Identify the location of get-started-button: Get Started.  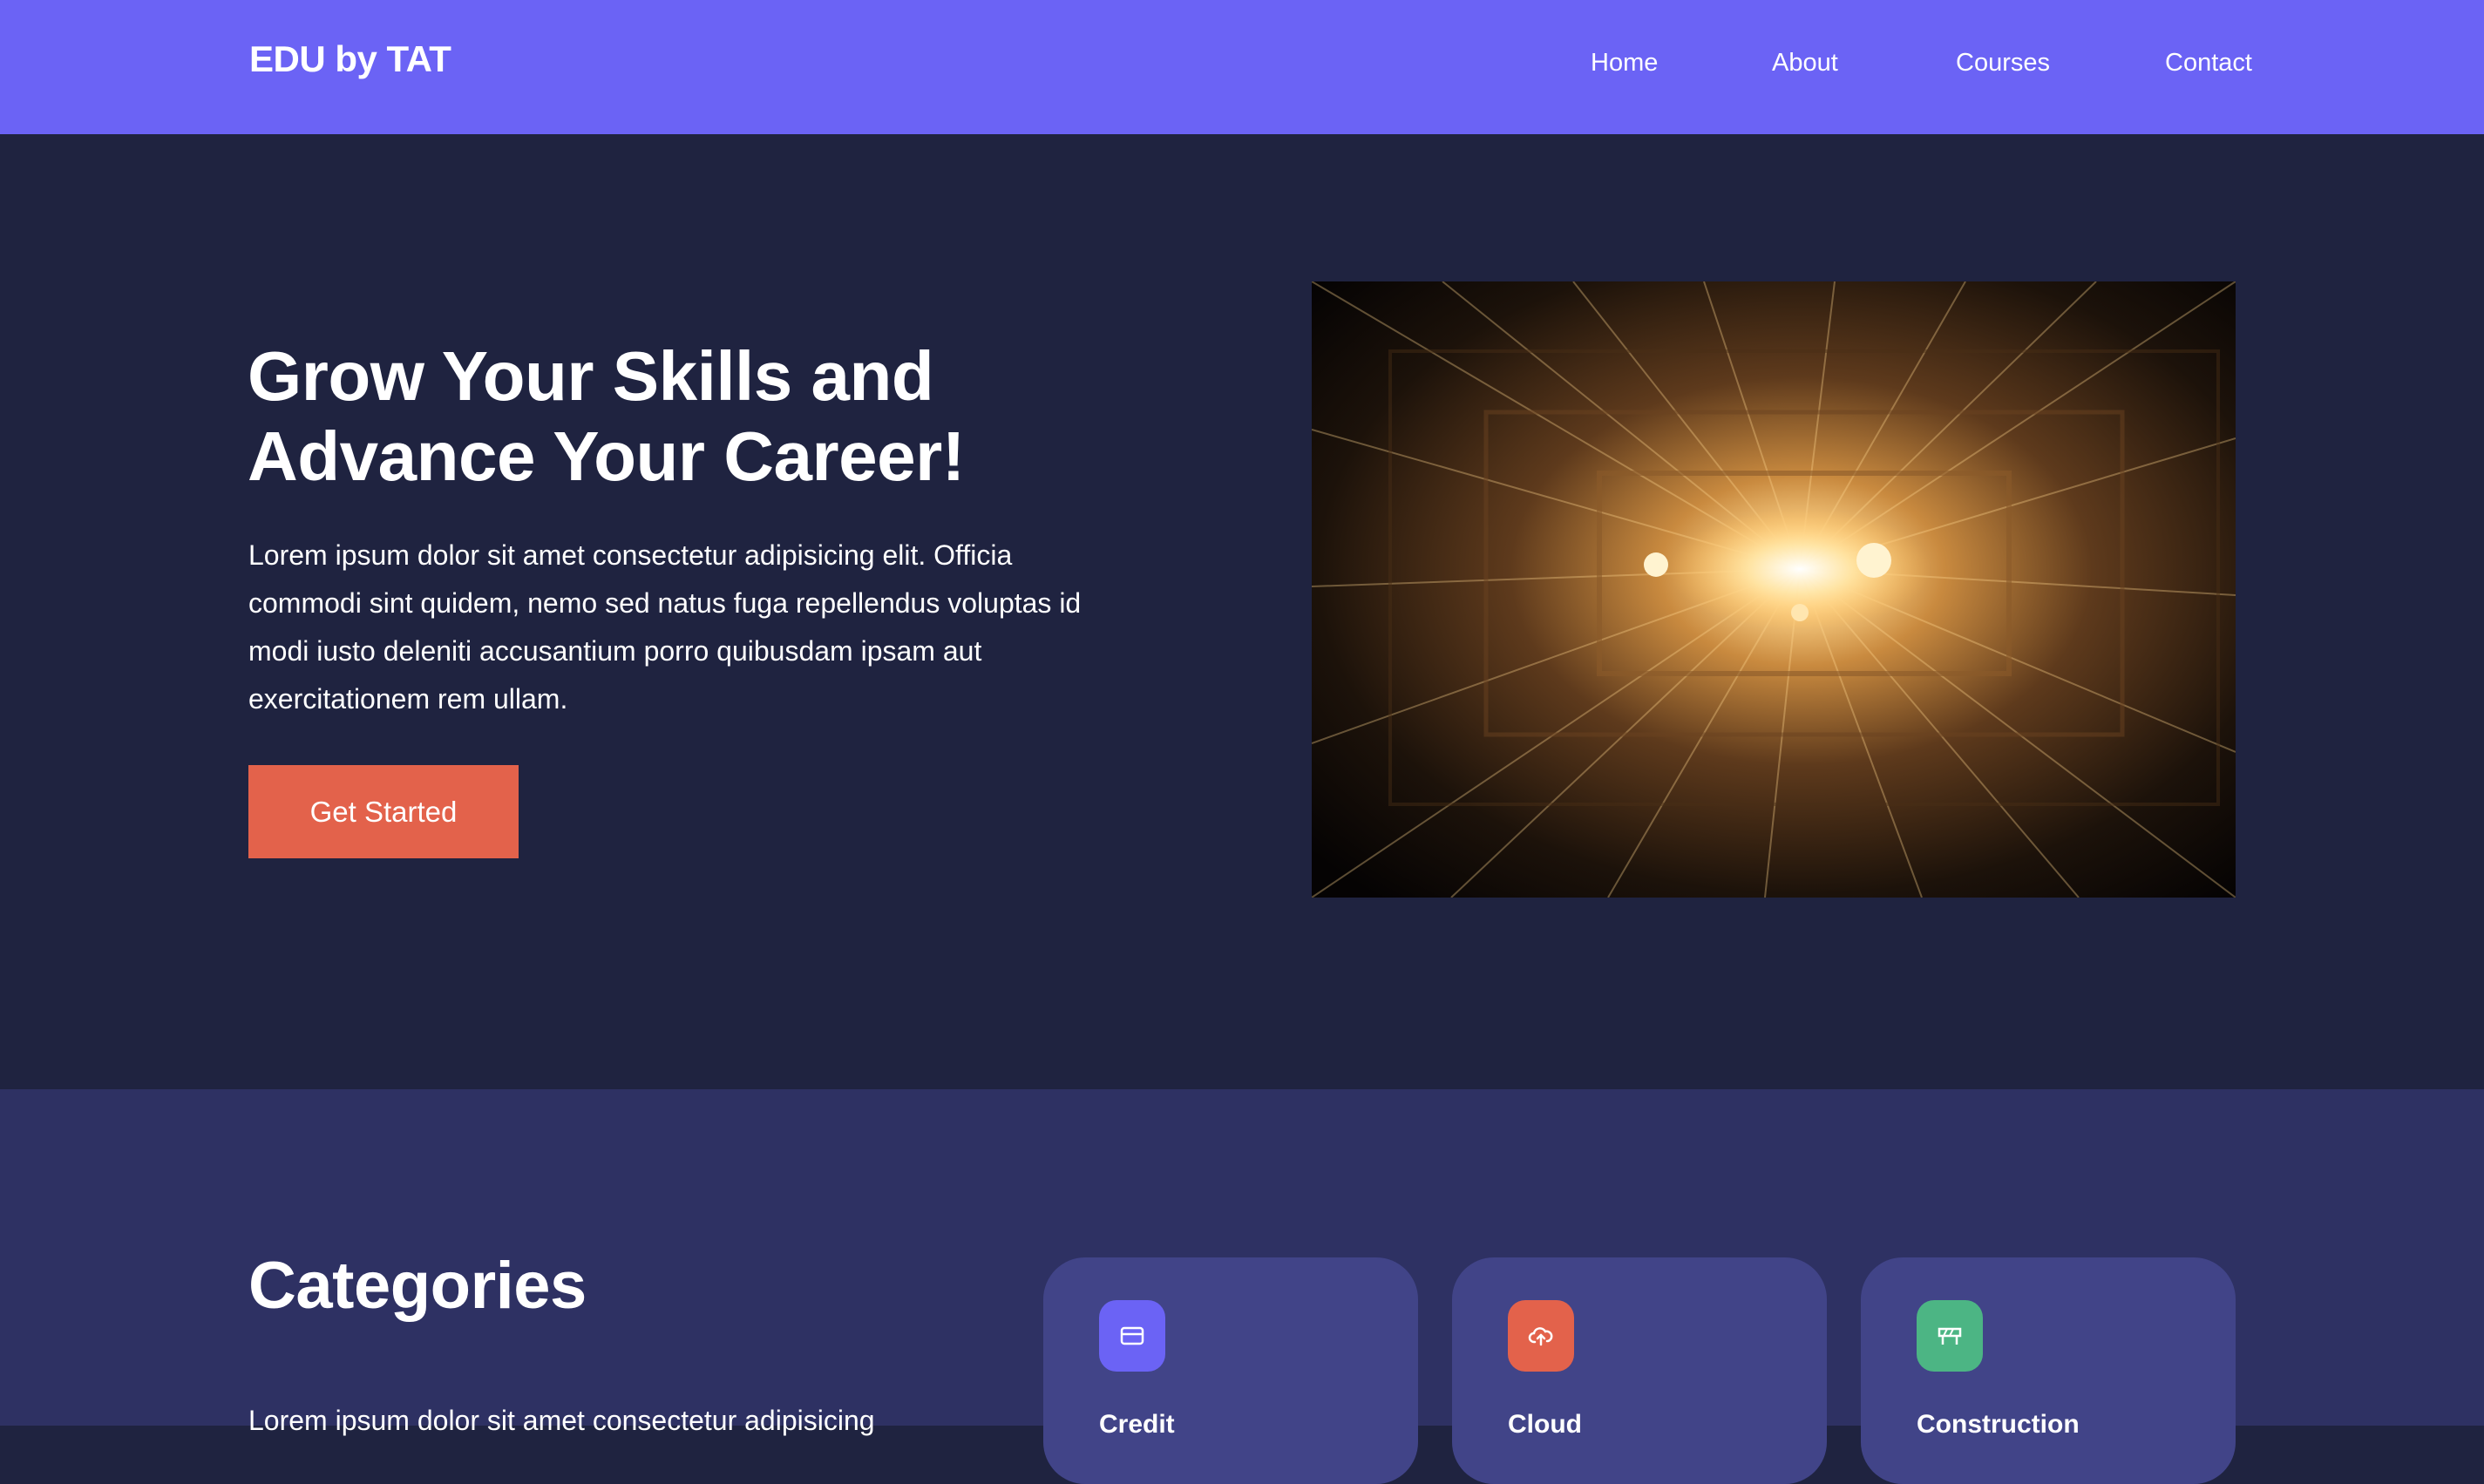
(383, 811).